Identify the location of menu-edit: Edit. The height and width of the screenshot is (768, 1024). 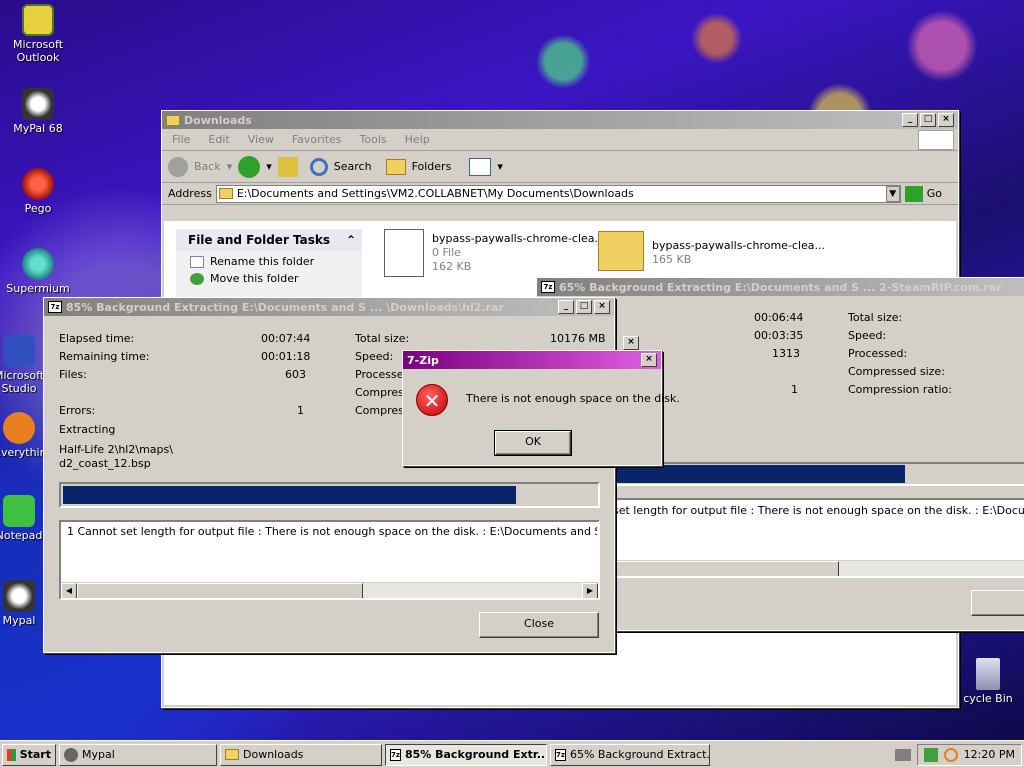
(218, 139).